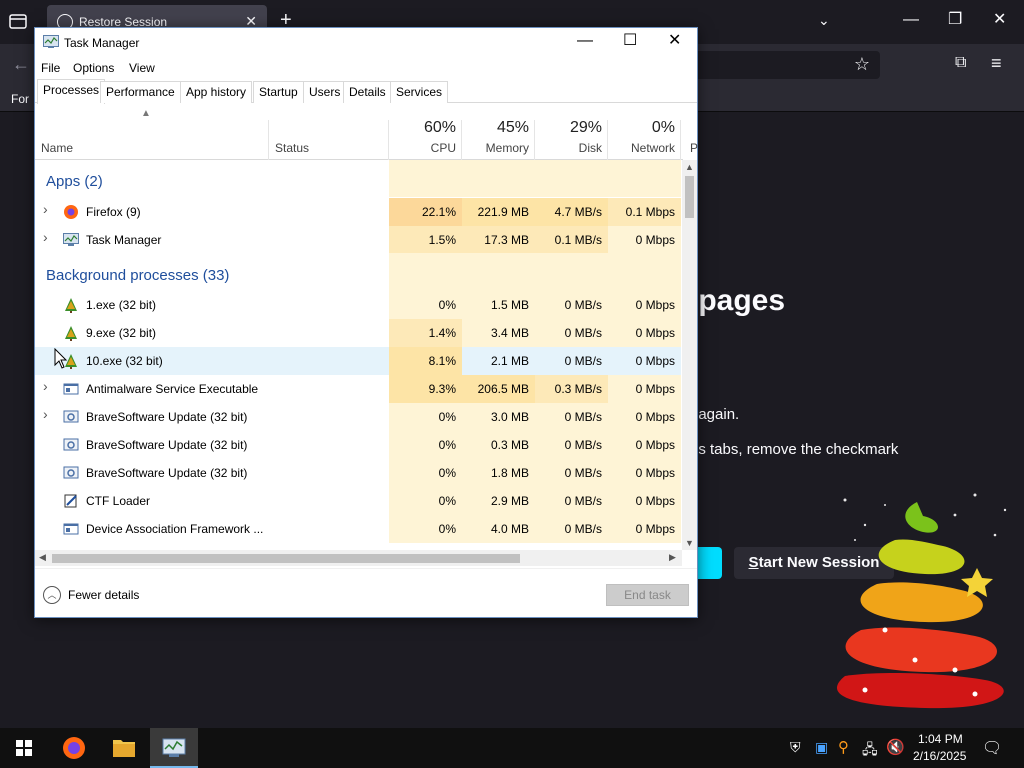 The image size is (1024, 768). What do you see at coordinates (74, 748) in the screenshot?
I see `taskbar-firefox` at bounding box center [74, 748].